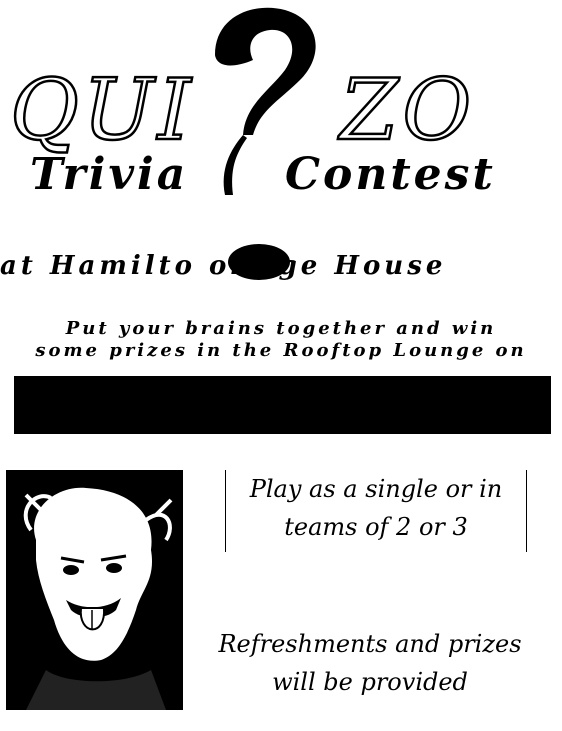 The width and height of the screenshot is (562, 731). Describe the element at coordinates (281, 350) in the screenshot. I see `tagline-line-2: some prizes in the Rooftop Lounge on` at that location.